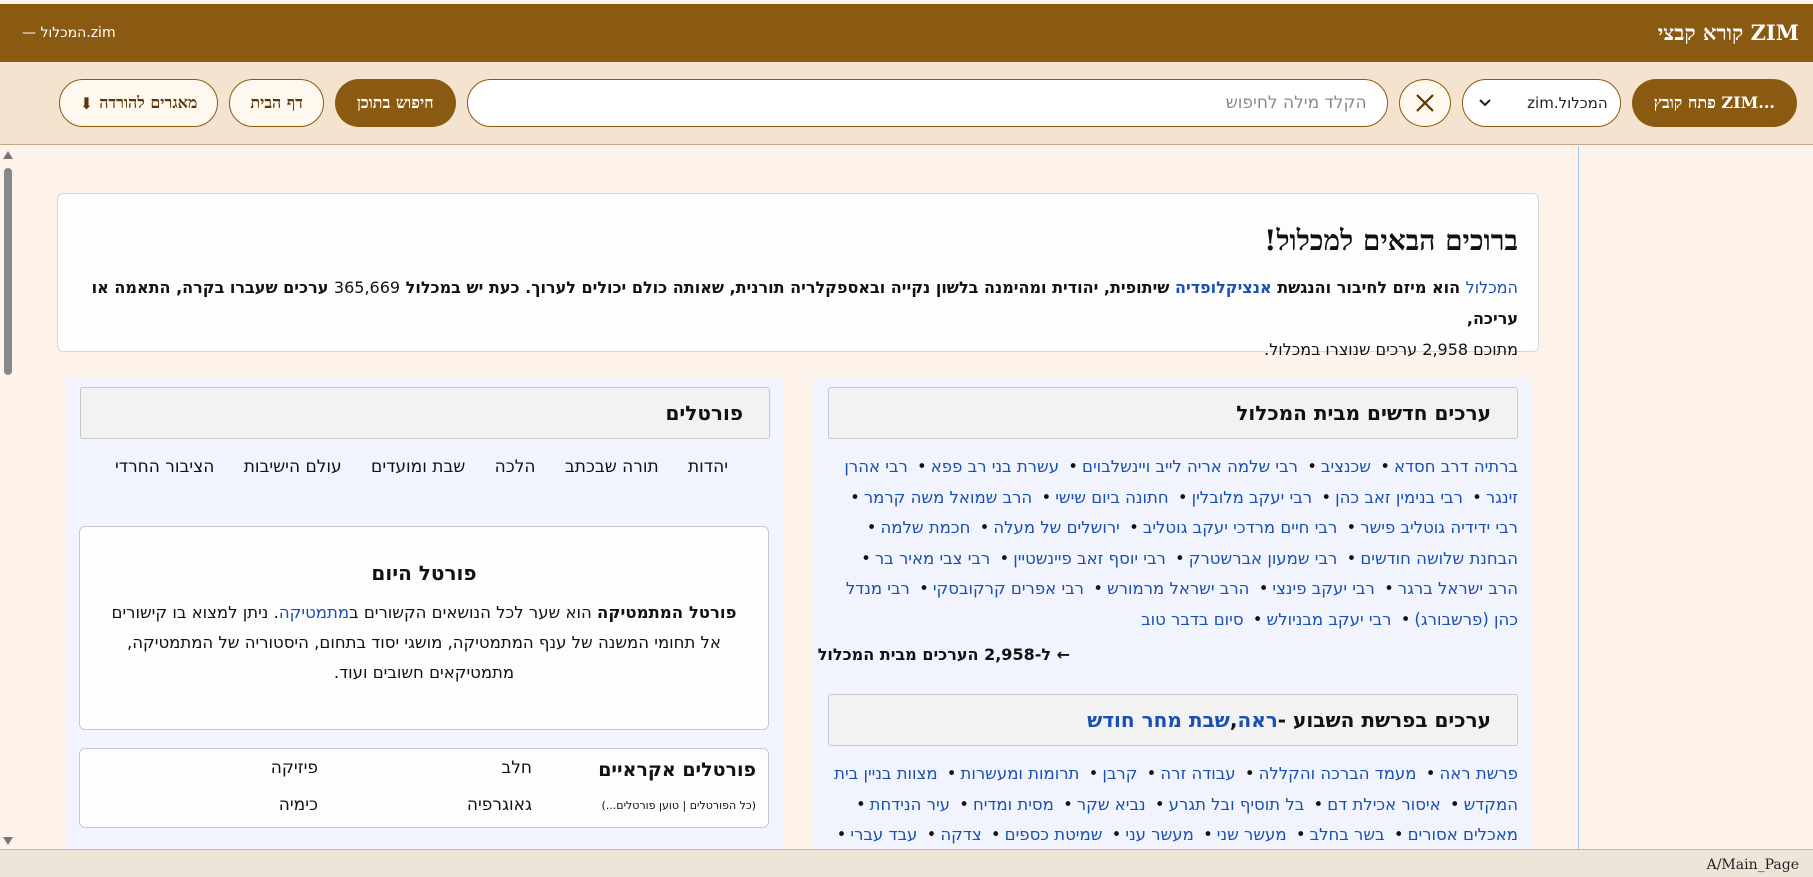 The height and width of the screenshot is (877, 1813). What do you see at coordinates (1111, 804) in the screenshot?
I see `article-link: נביא שקר` at bounding box center [1111, 804].